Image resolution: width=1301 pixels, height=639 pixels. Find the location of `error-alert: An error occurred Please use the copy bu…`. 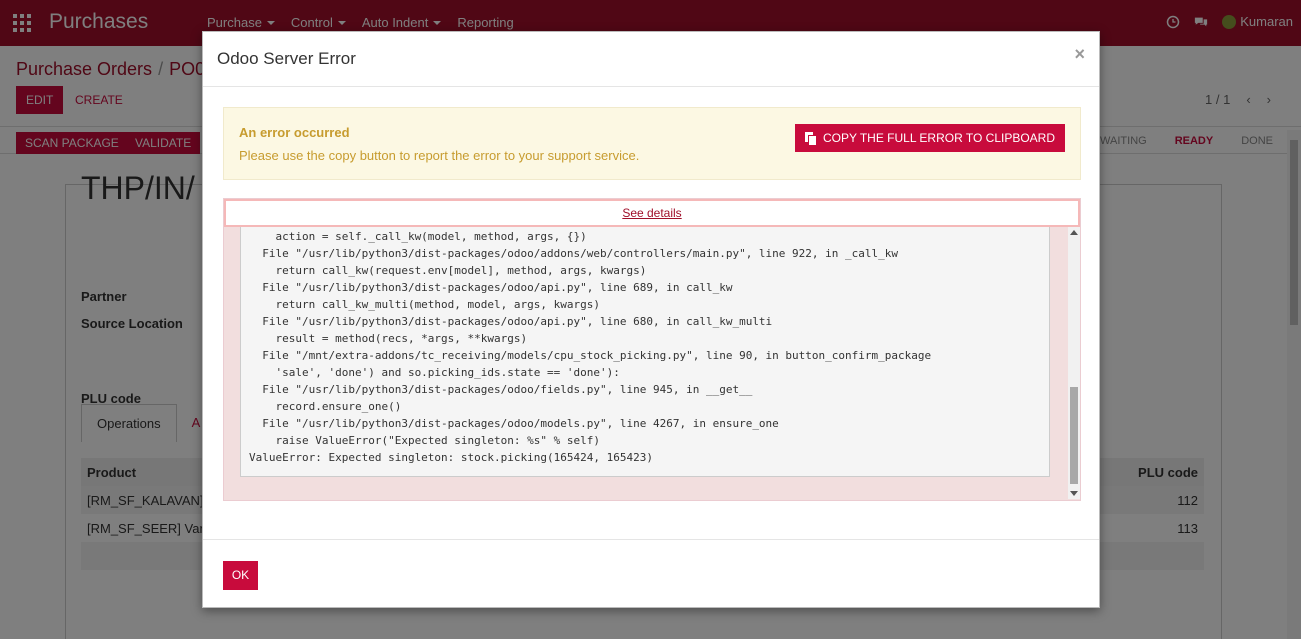

error-alert: An error occurred Please use the copy bu… is located at coordinates (652, 143).